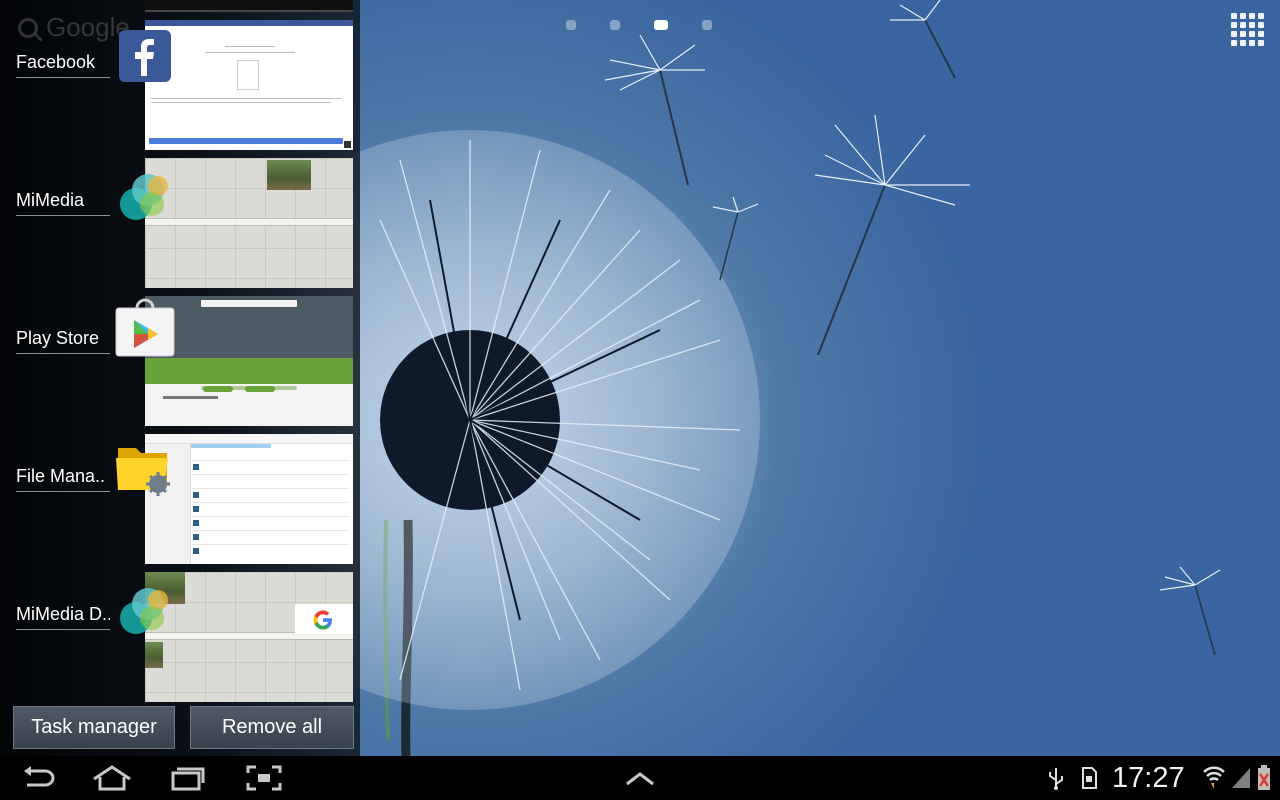  I want to click on recent-item-play-store: Play Store, so click(180, 361).